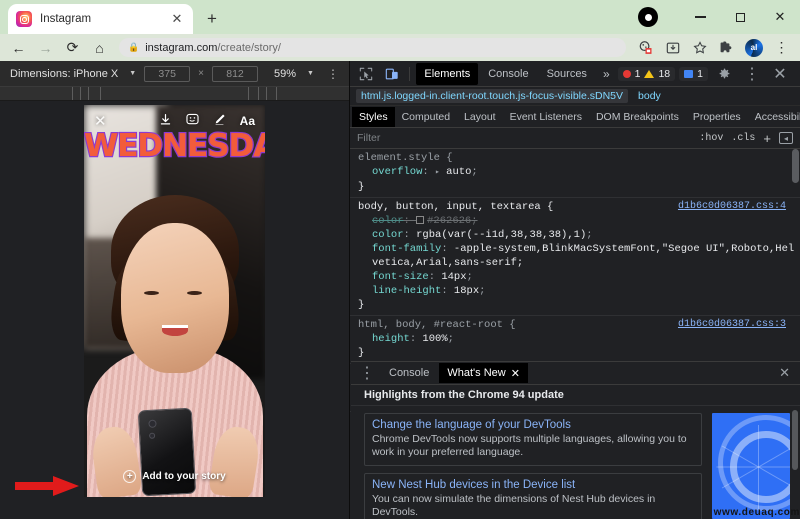  What do you see at coordinates (735, 207) in the screenshot?
I see `rule-source-link: d1b6c0d06387.css:4` at bounding box center [735, 207].